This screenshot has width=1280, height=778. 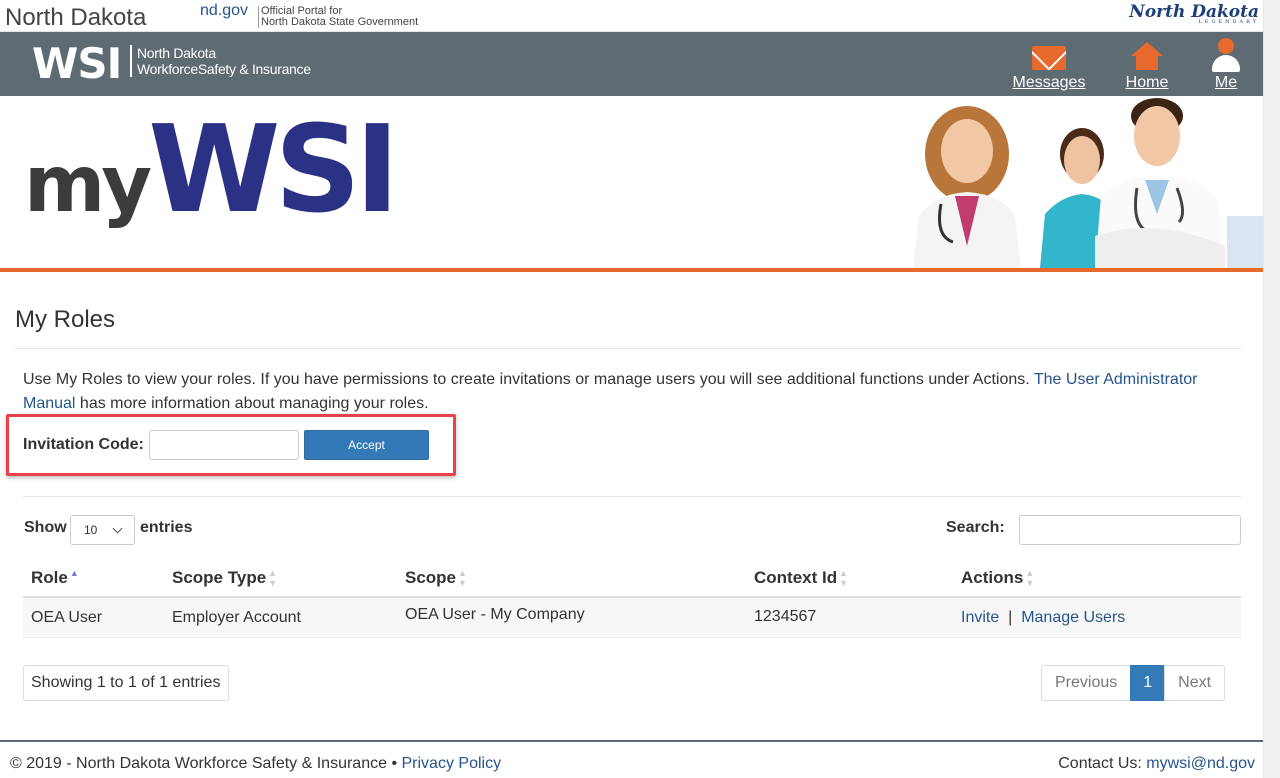 What do you see at coordinates (452, 763) in the screenshot?
I see `privacy-policy-link: Privacy Policy` at bounding box center [452, 763].